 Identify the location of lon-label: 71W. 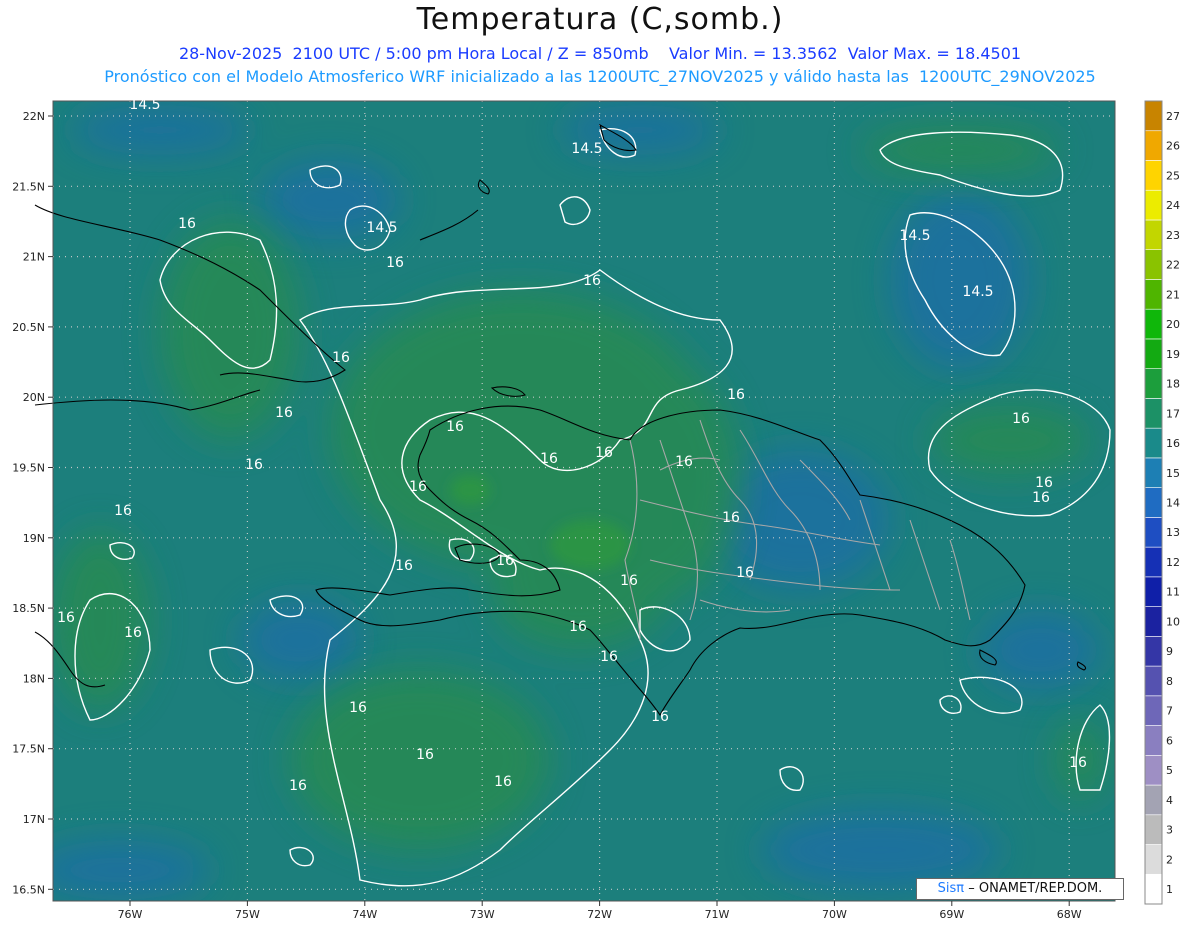
(717, 914).